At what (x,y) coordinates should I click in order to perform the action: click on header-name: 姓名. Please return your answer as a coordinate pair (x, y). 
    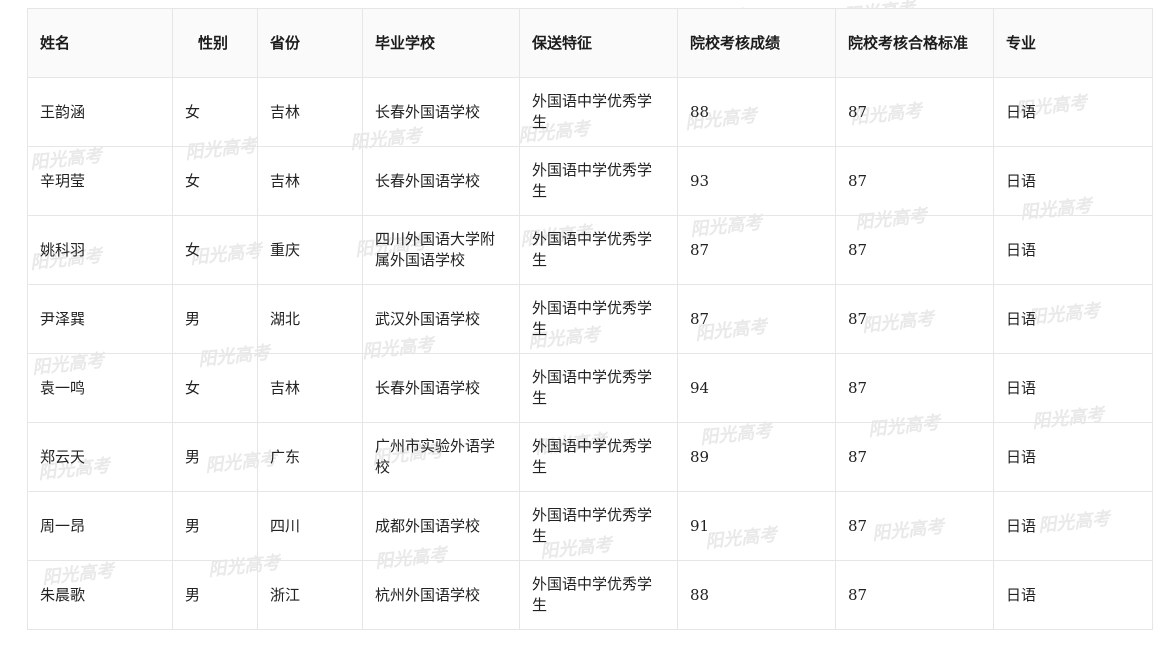
    Looking at the image, I should click on (100, 43).